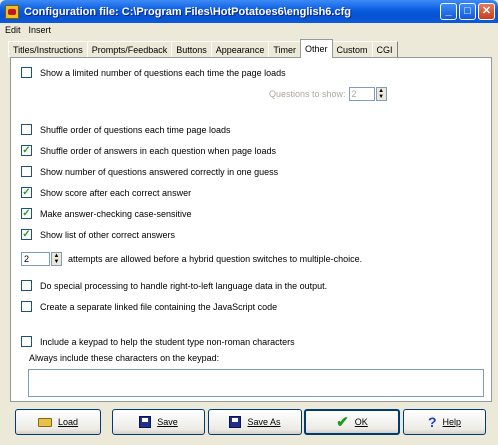 Image resolution: width=498 pixels, height=445 pixels. Describe the element at coordinates (384, 49) in the screenshot. I see `tab-cgi: CGI` at that location.